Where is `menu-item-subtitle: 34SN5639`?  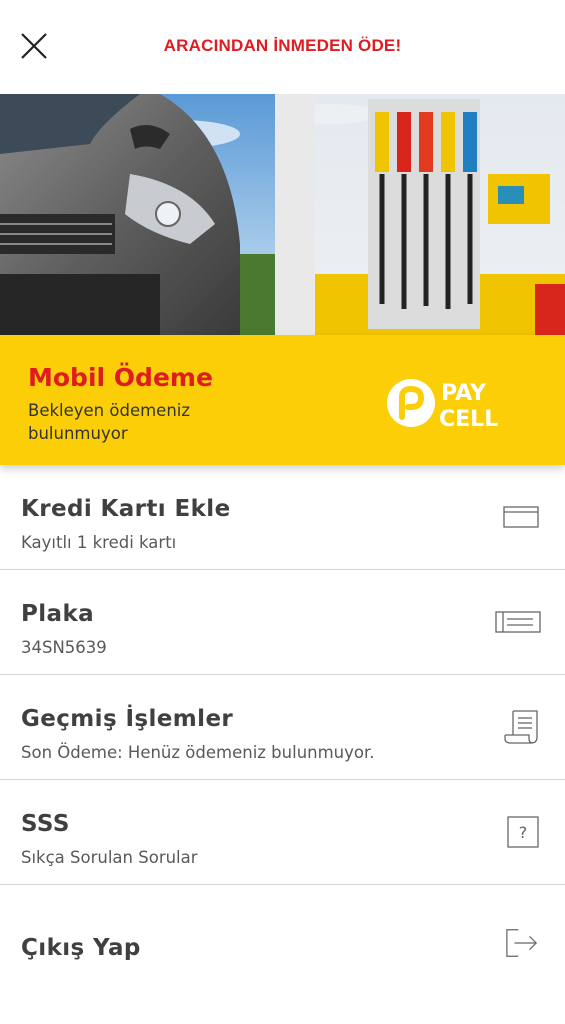
menu-item-subtitle: 34SN5639 is located at coordinates (64, 647).